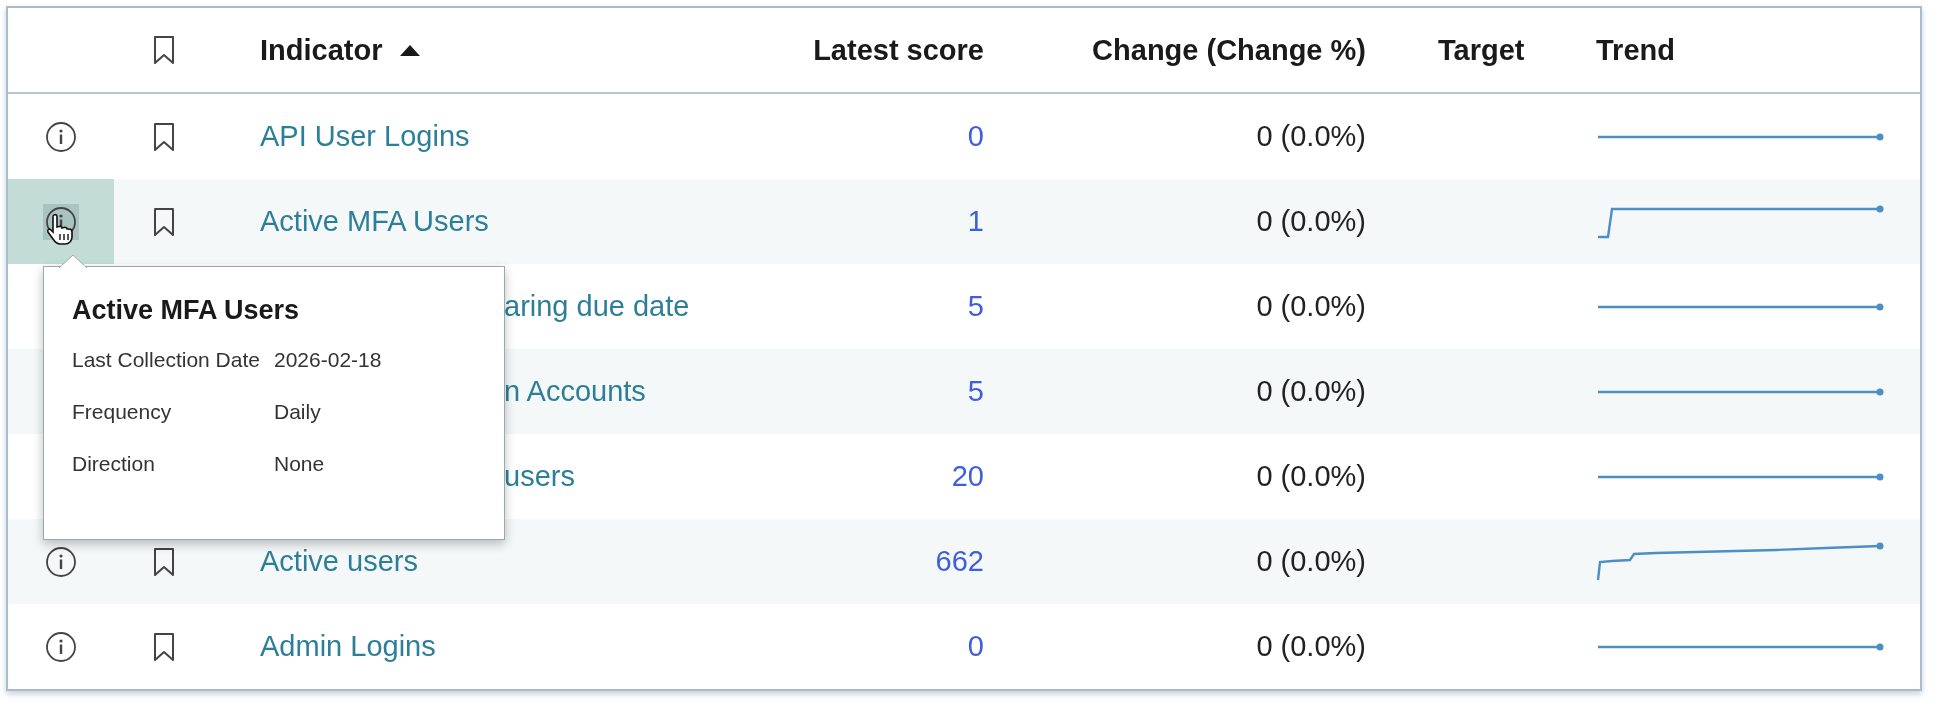 This screenshot has width=1936, height=706. I want to click on score-link: 20, so click(967, 476).